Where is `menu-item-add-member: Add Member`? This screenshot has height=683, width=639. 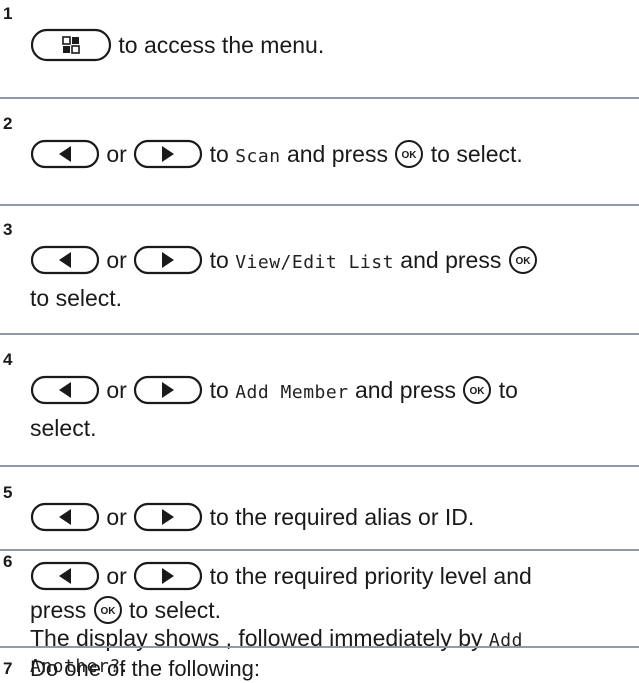 menu-item-add-member: Add Member is located at coordinates (292, 392).